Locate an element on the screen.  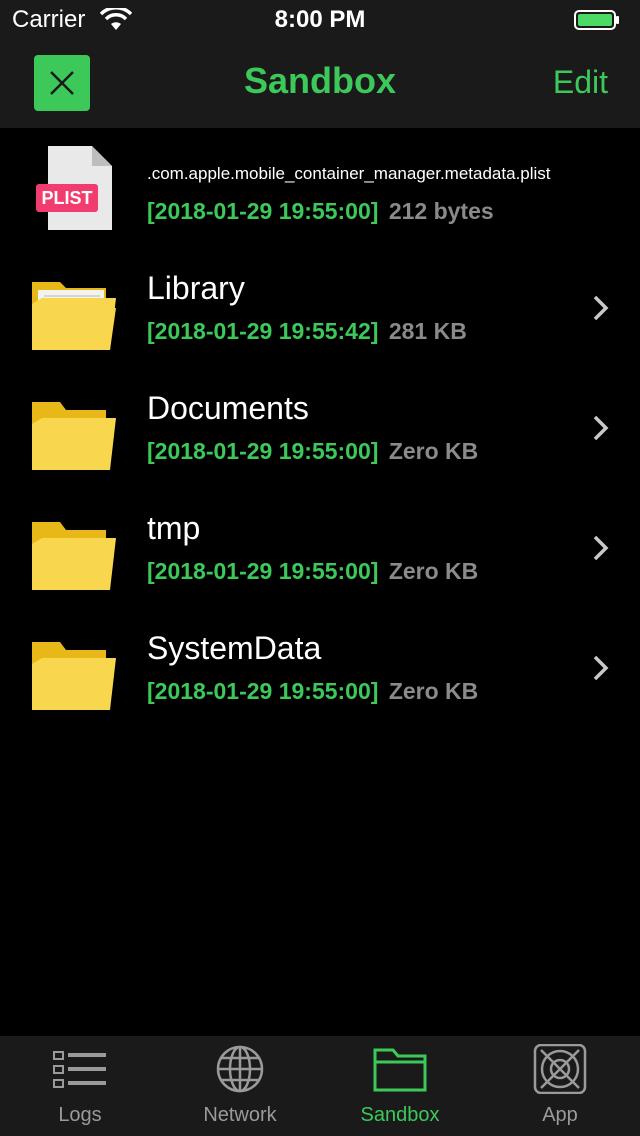
tab-logs: Logs is located at coordinates (80, 1086).